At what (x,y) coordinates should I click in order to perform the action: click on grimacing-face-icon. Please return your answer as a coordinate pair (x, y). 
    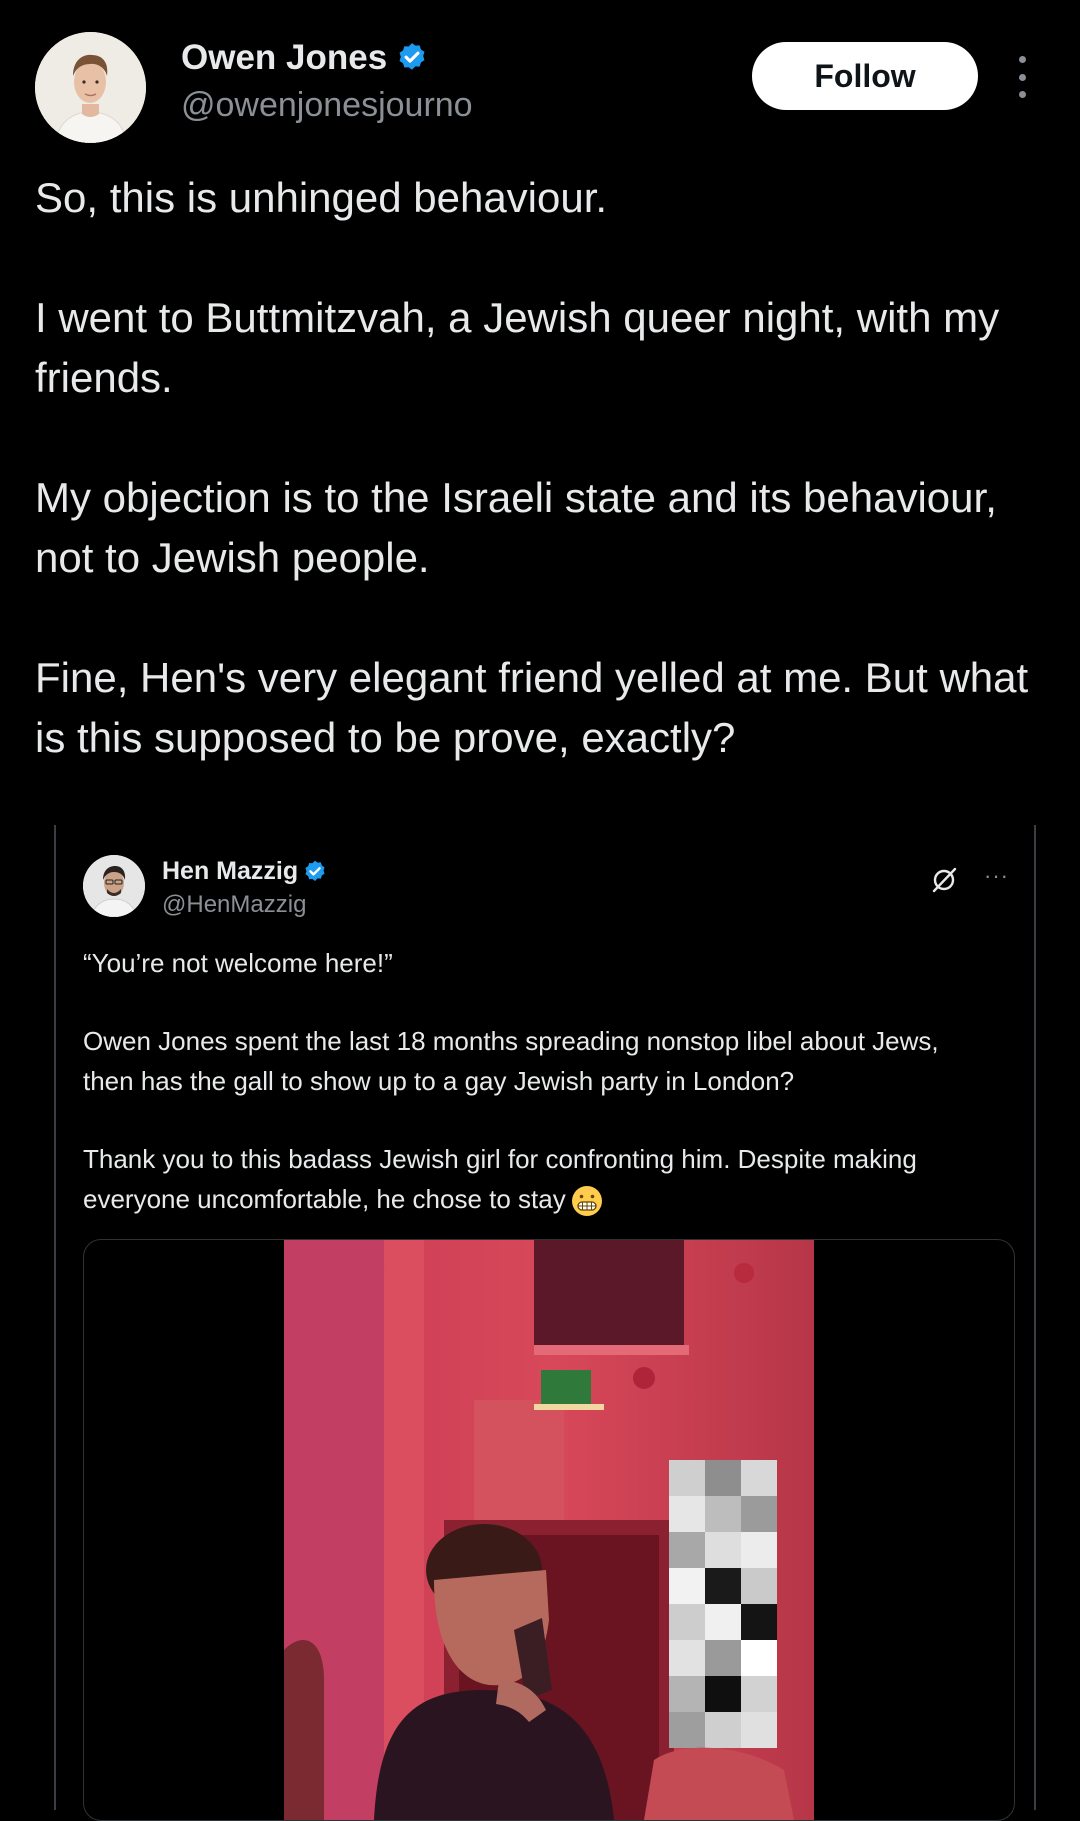
    Looking at the image, I should click on (586, 1201).